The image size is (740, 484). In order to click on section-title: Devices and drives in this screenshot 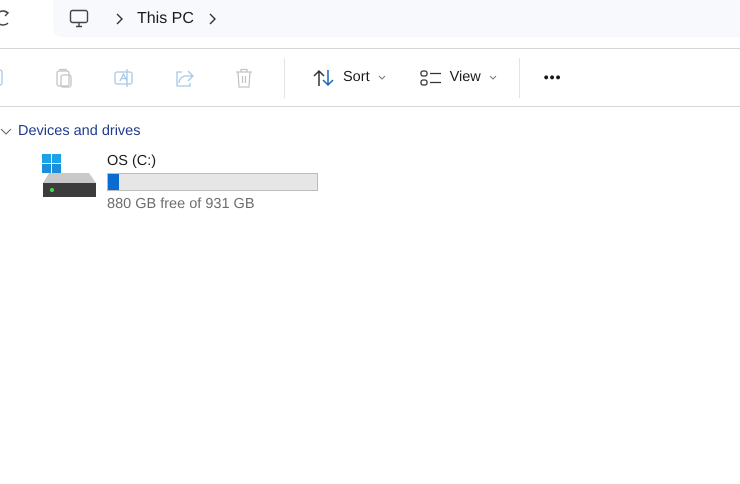, I will do `click(79, 132)`.